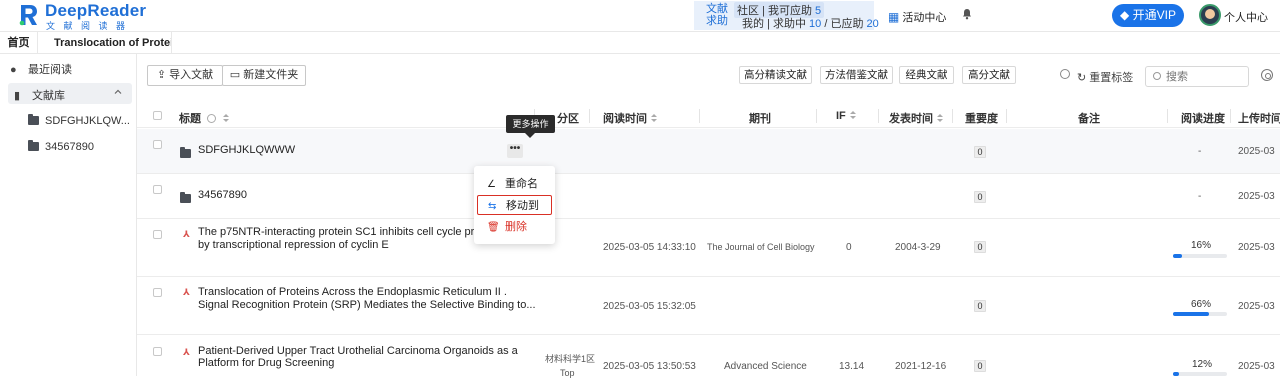  I want to click on menu-item-delete: 🗑 删除, so click(514, 227).